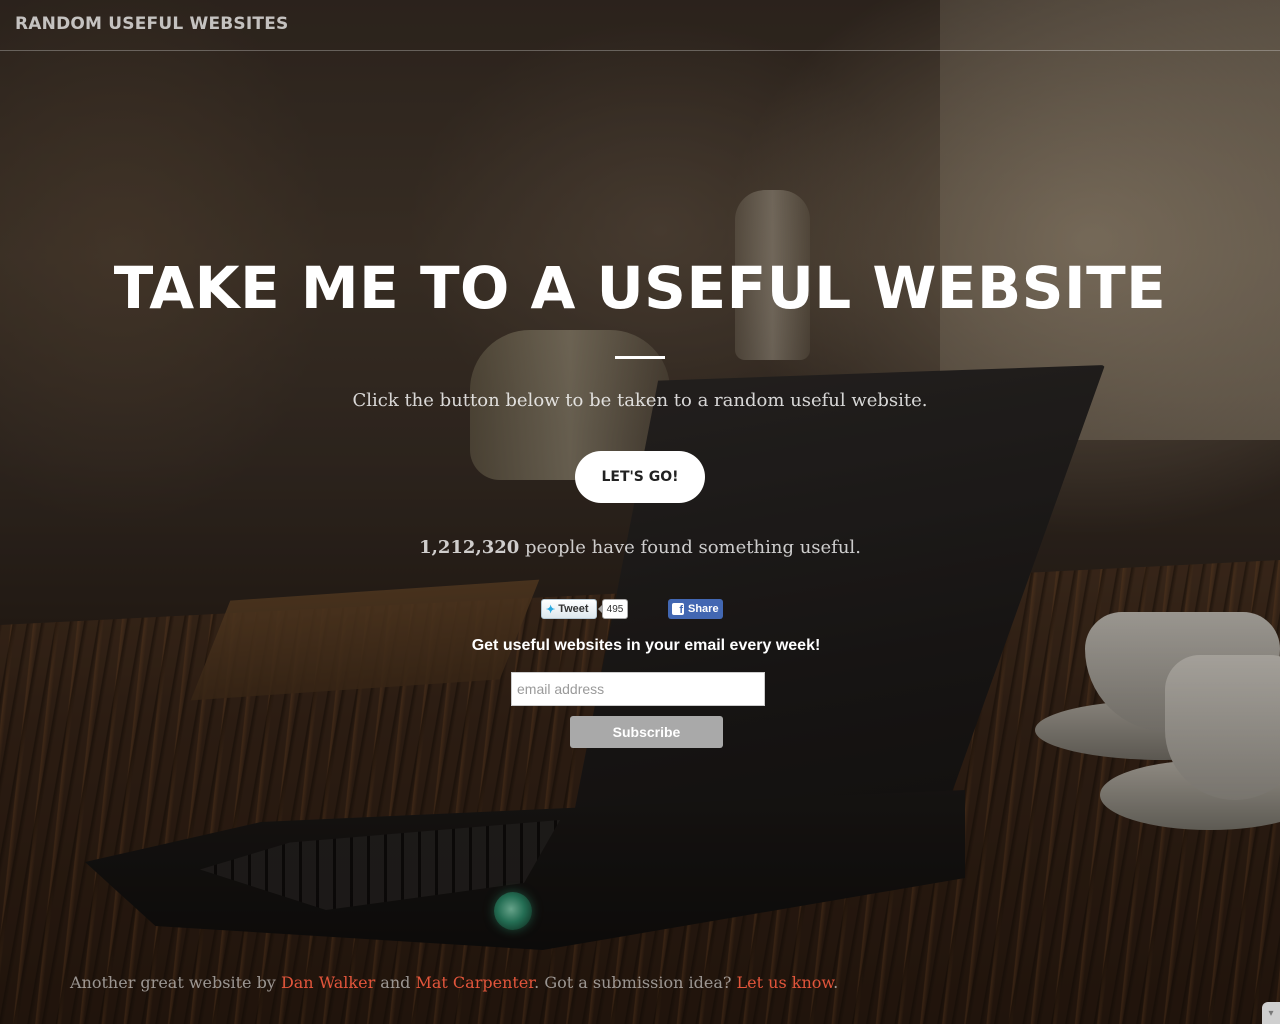 Image resolution: width=1280 pixels, height=1024 pixels. What do you see at coordinates (573, 609) in the screenshot?
I see `tweet-label: Tweet` at bounding box center [573, 609].